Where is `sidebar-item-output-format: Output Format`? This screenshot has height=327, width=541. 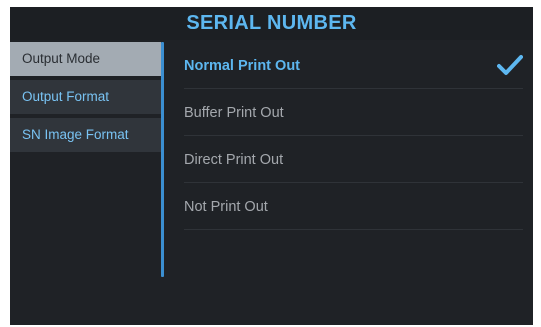 sidebar-item-output-format: Output Format is located at coordinates (85, 97).